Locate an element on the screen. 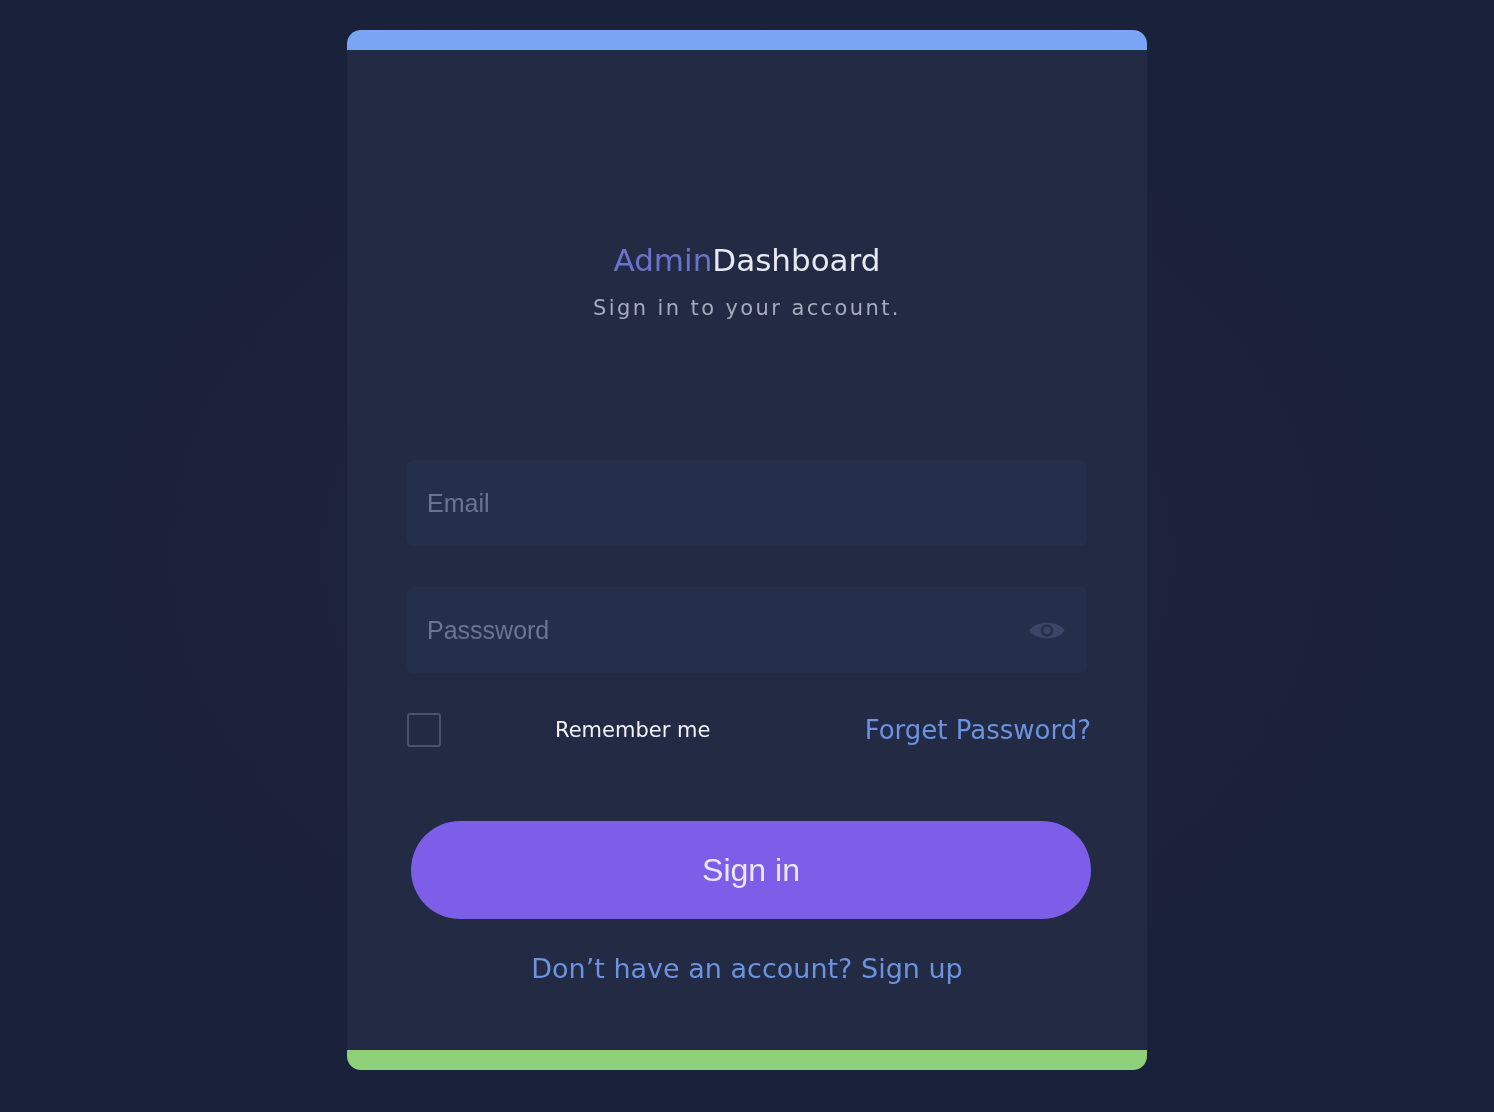 The height and width of the screenshot is (1112, 1494). brand-prefix: Admin is located at coordinates (663, 260).